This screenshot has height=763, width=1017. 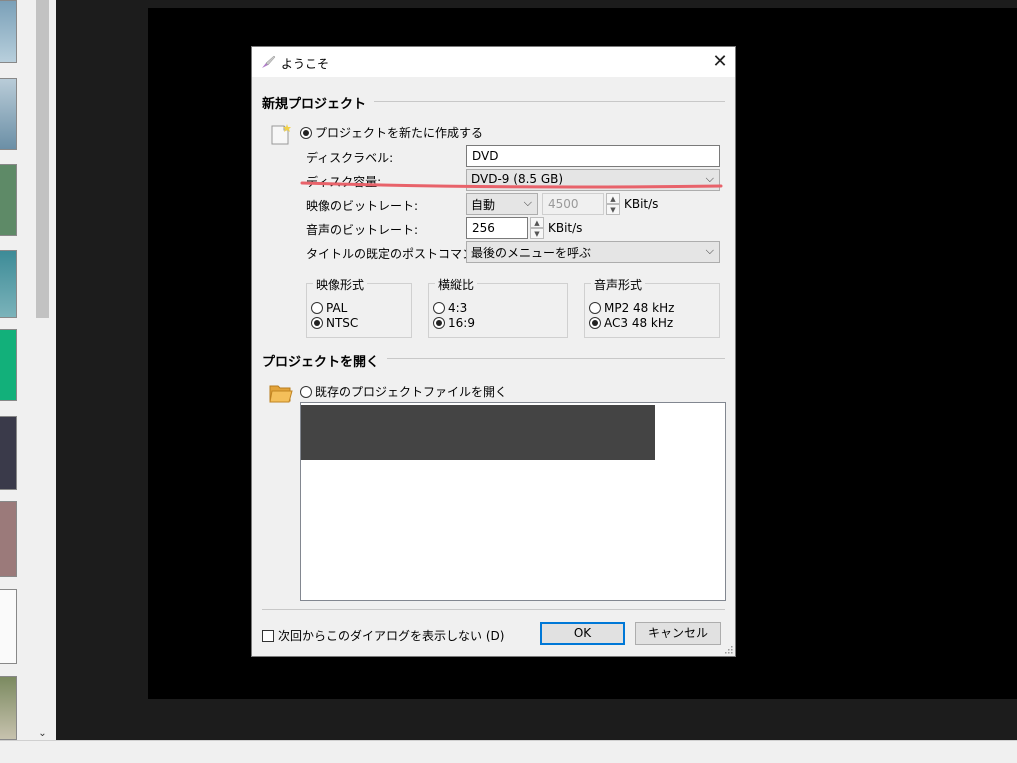 What do you see at coordinates (639, 323) in the screenshot?
I see `audio-ac3-label: AC3 48 kHz` at bounding box center [639, 323].